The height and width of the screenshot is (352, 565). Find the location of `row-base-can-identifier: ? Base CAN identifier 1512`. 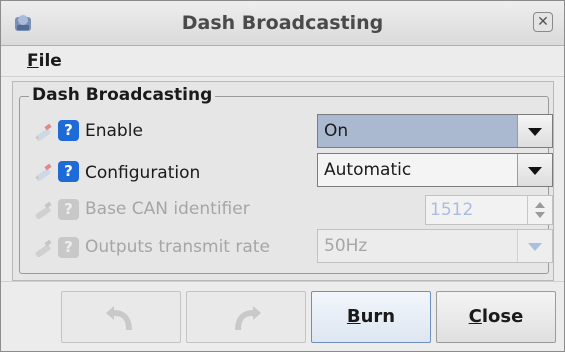

row-base-can-identifier: ? Base CAN identifier 1512 is located at coordinates (283, 209).